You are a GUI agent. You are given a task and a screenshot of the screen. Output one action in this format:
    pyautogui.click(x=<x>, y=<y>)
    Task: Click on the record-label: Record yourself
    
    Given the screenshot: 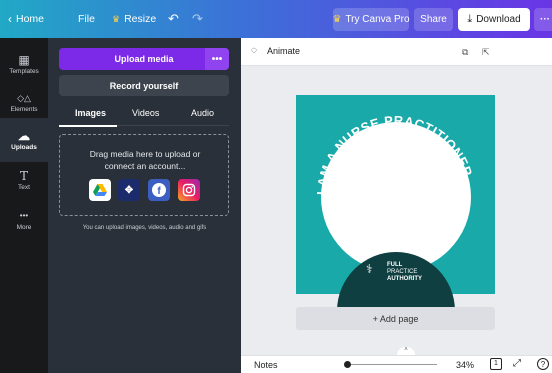 What is the action you would take?
    pyautogui.click(x=144, y=85)
    